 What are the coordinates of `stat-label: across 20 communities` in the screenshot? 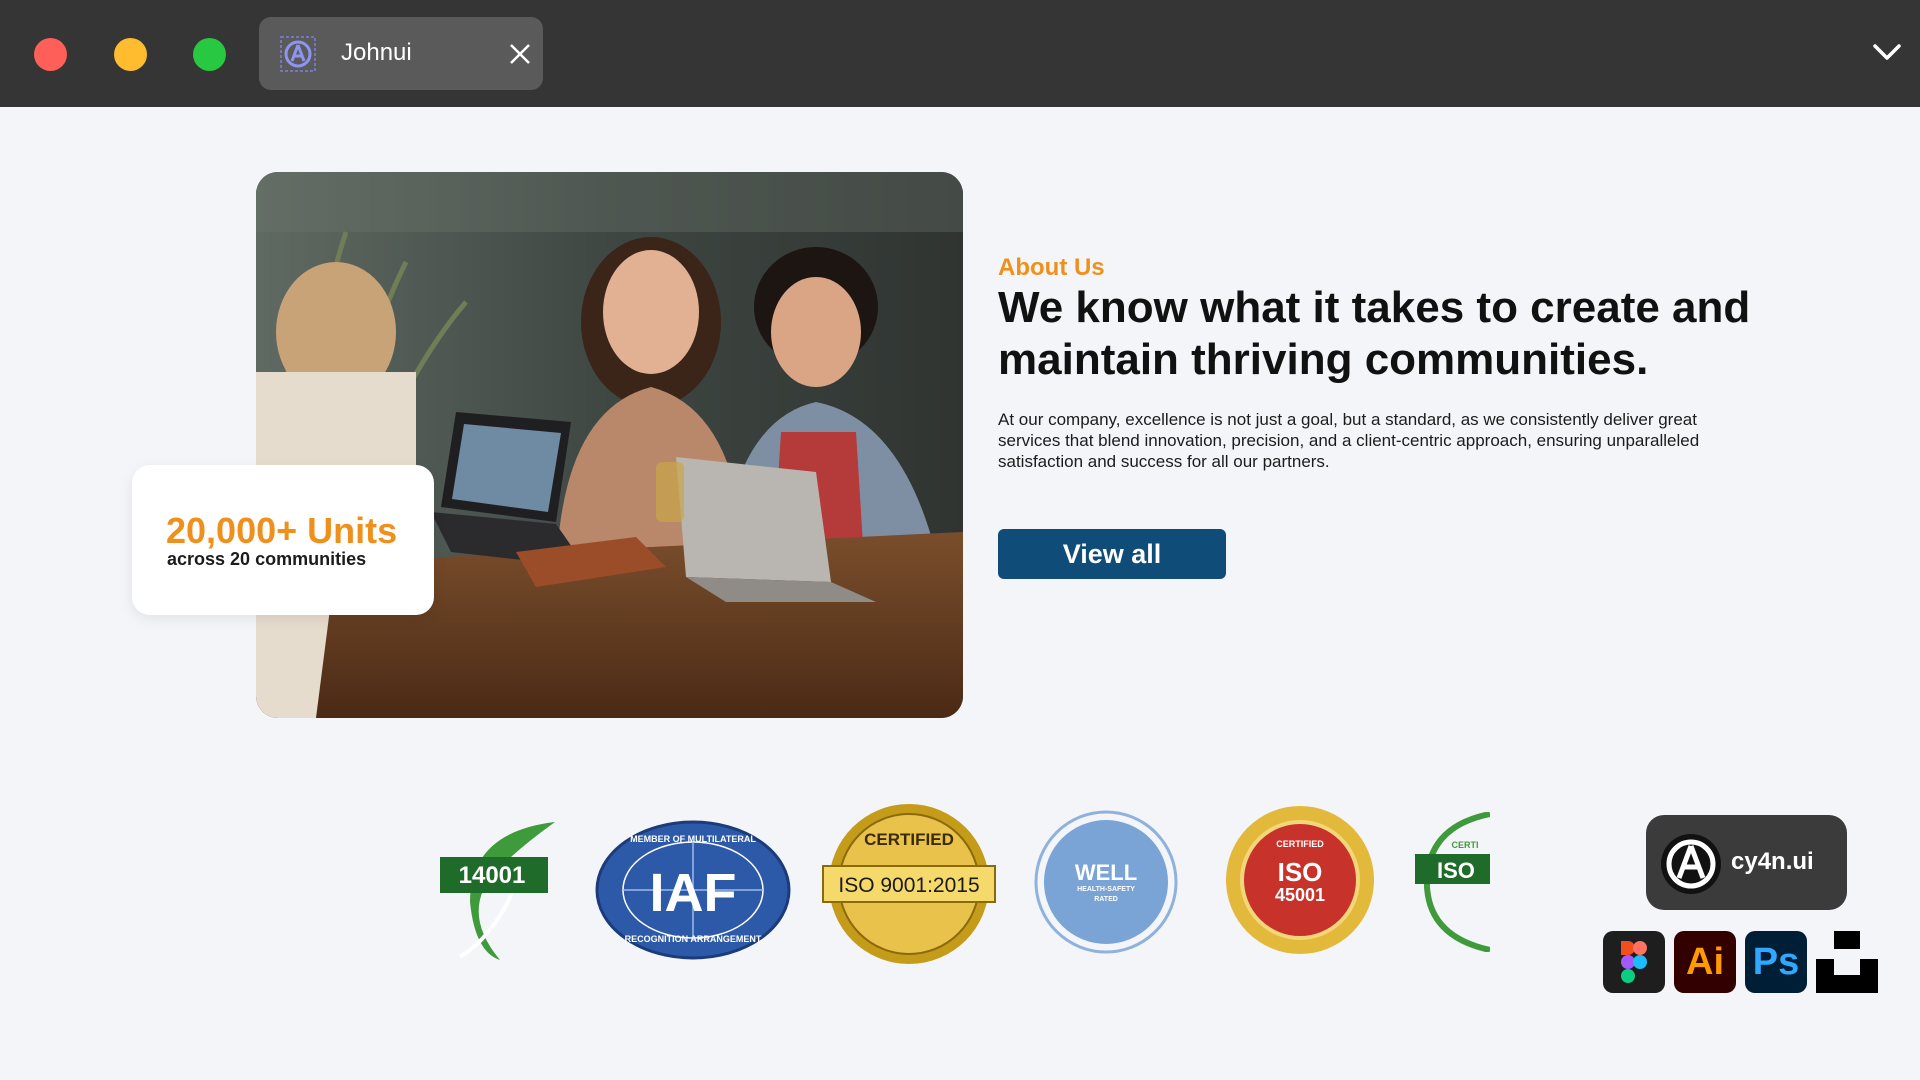 It's located at (267, 559).